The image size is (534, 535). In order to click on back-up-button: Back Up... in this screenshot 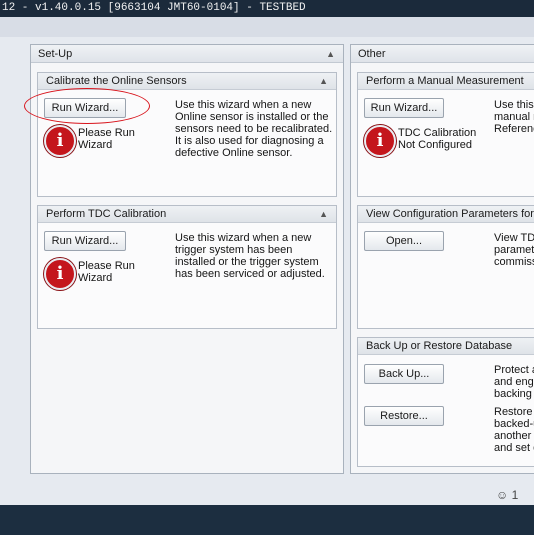, I will do `click(404, 374)`.